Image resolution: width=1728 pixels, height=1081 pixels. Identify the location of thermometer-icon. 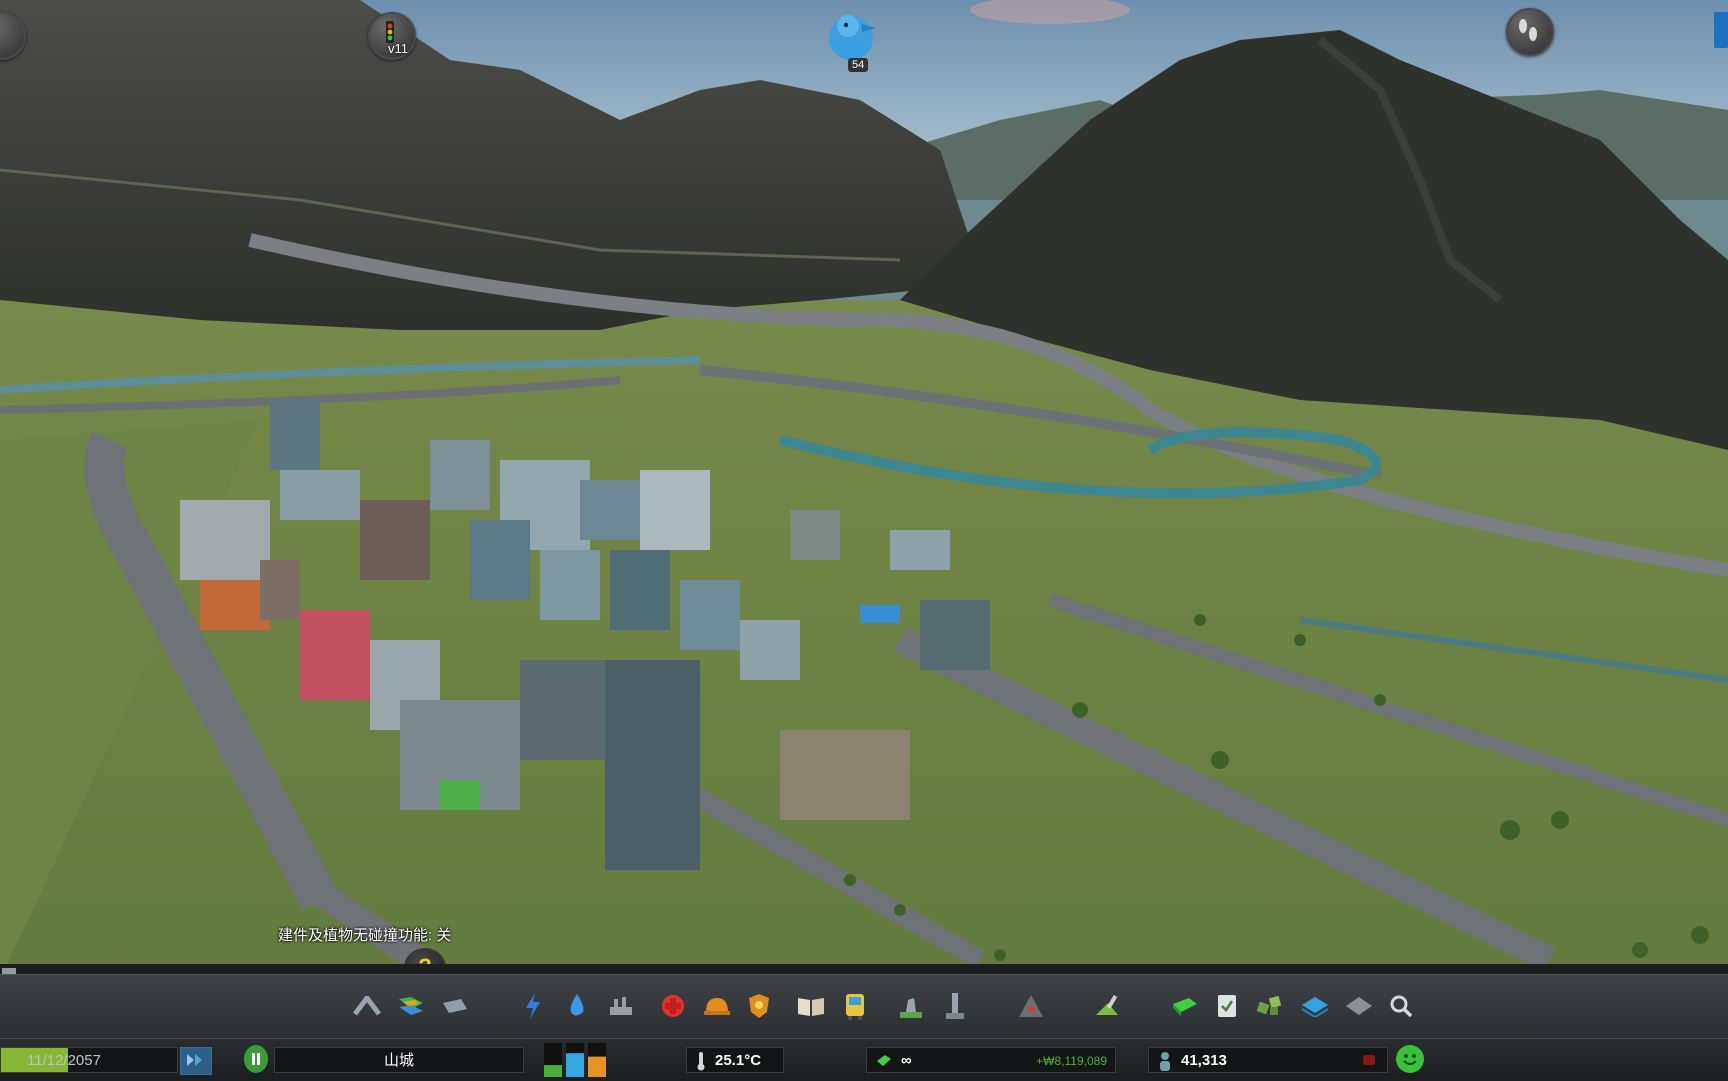
(701, 1061).